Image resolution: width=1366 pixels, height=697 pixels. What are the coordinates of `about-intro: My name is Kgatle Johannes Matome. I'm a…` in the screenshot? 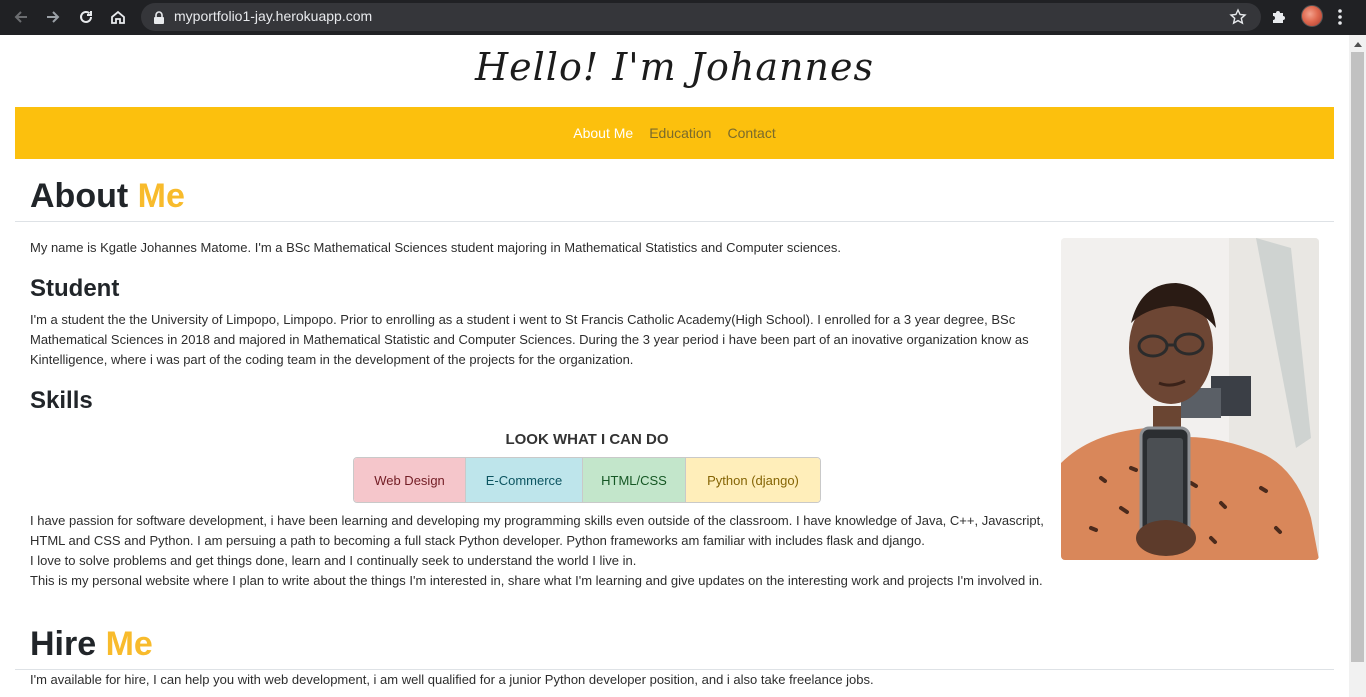 It's located at (436, 247).